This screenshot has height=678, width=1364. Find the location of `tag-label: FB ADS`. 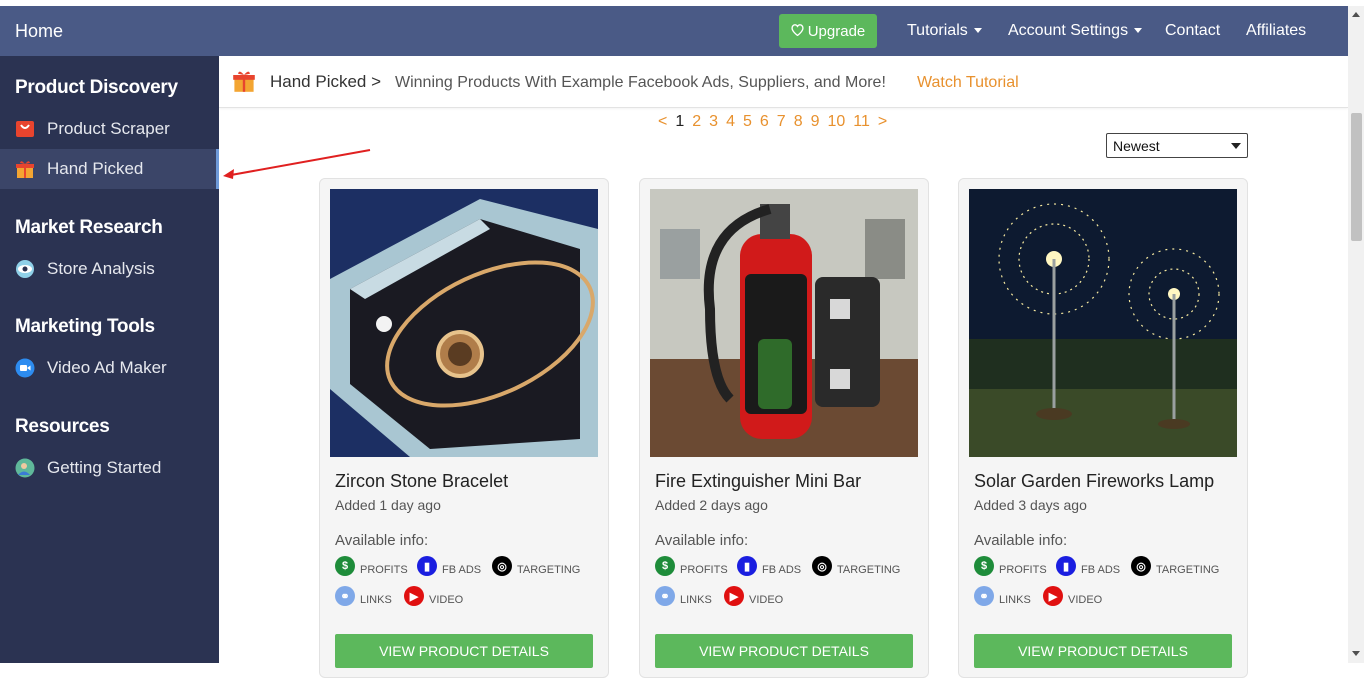

tag-label: FB ADS is located at coordinates (782, 570).